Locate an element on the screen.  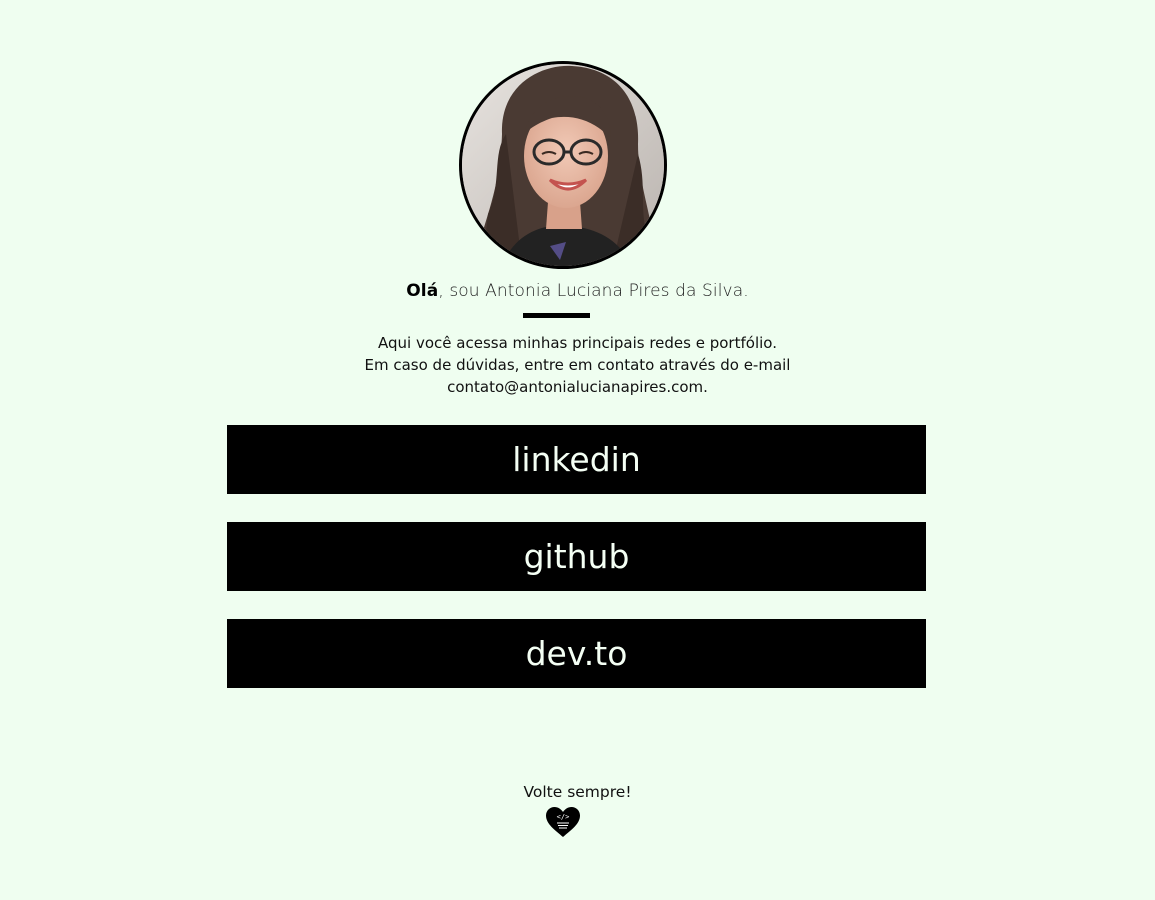
github-button: github is located at coordinates (576, 556).